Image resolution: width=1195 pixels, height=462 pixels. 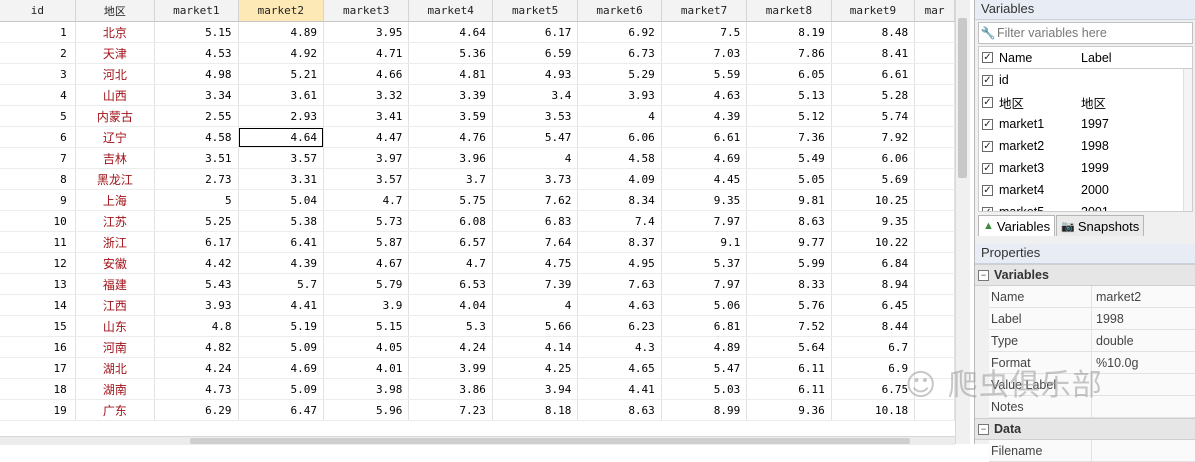 What do you see at coordinates (789, 263) in the screenshot?
I see `data-cell: 5.99` at bounding box center [789, 263].